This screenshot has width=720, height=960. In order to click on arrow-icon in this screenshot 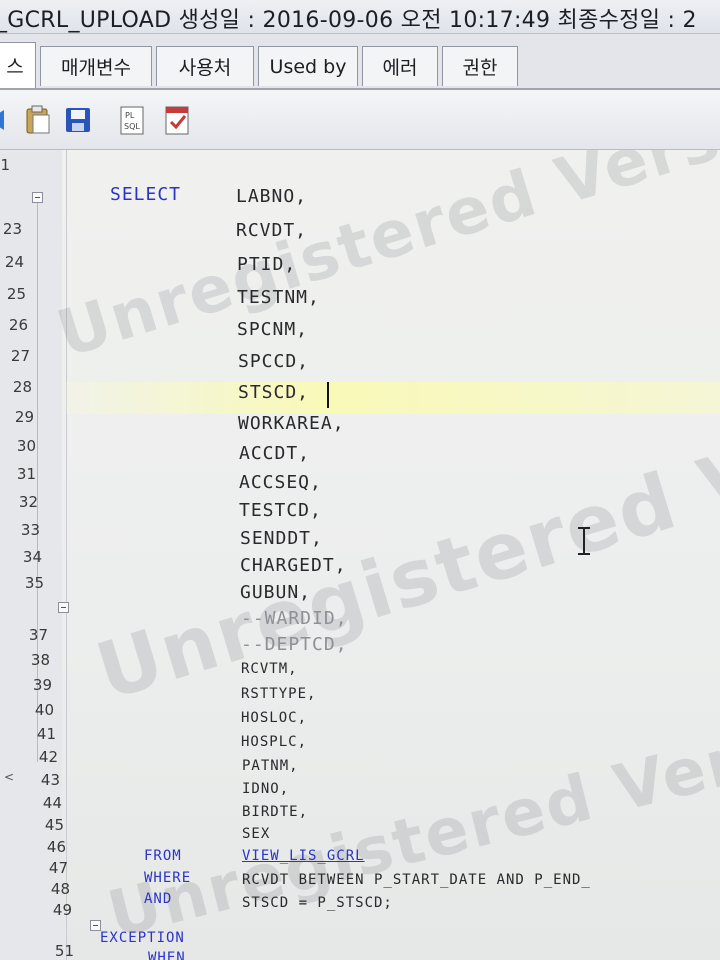, I will do `click(7, 120)`.